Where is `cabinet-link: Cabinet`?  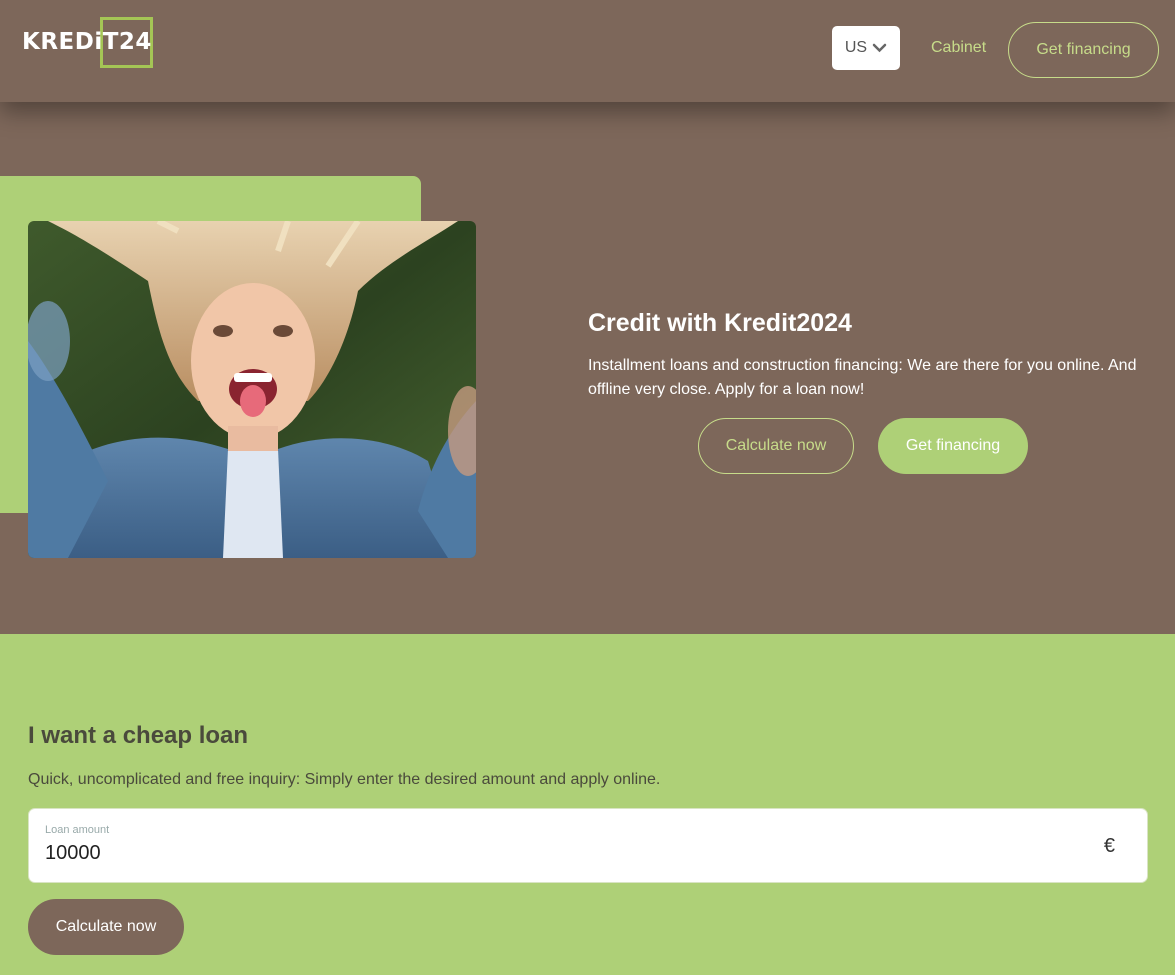 cabinet-link: Cabinet is located at coordinates (958, 48).